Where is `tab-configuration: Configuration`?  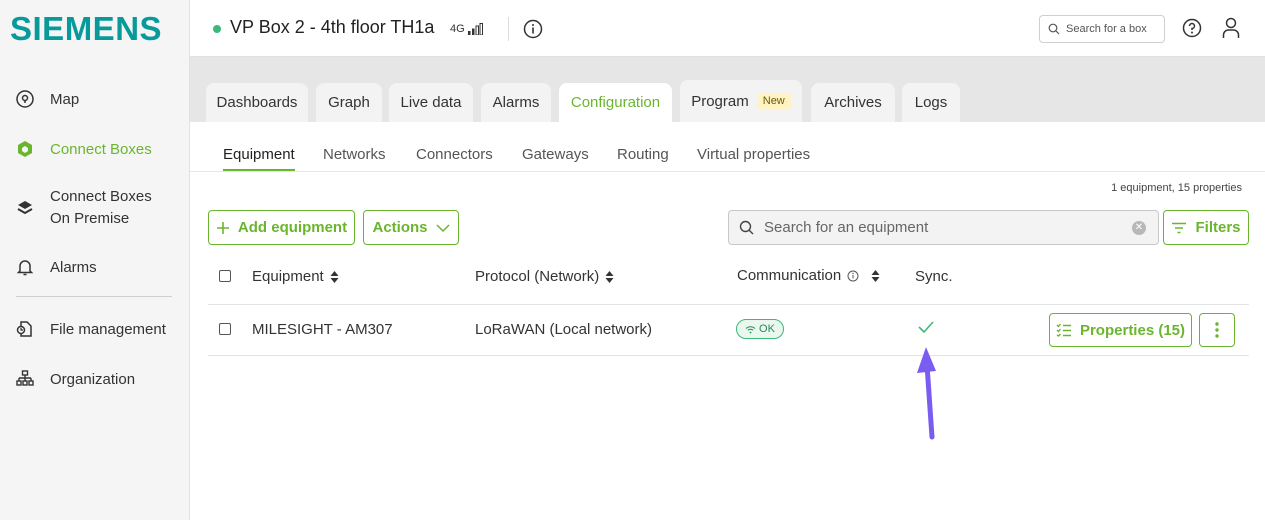 tab-configuration: Configuration is located at coordinates (615, 102).